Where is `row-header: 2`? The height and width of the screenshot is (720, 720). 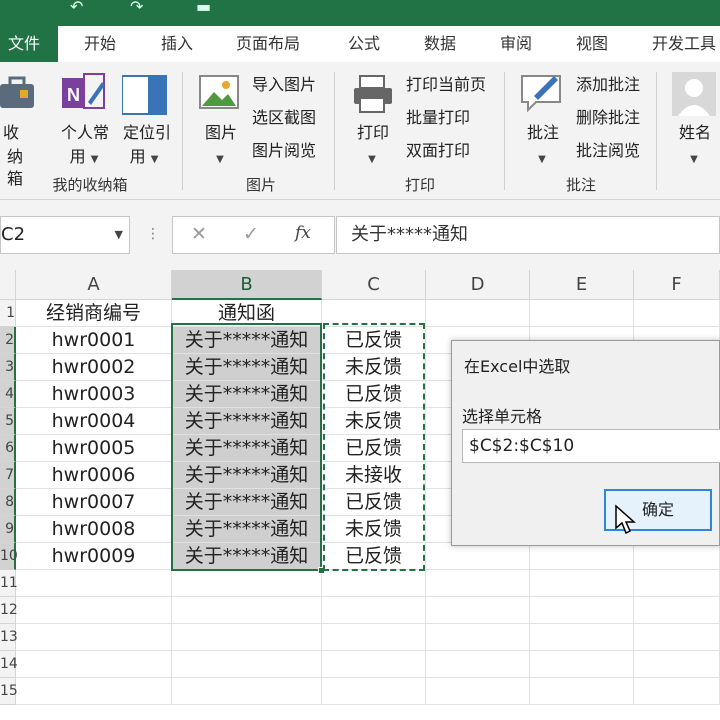
row-header: 2 is located at coordinates (8, 340).